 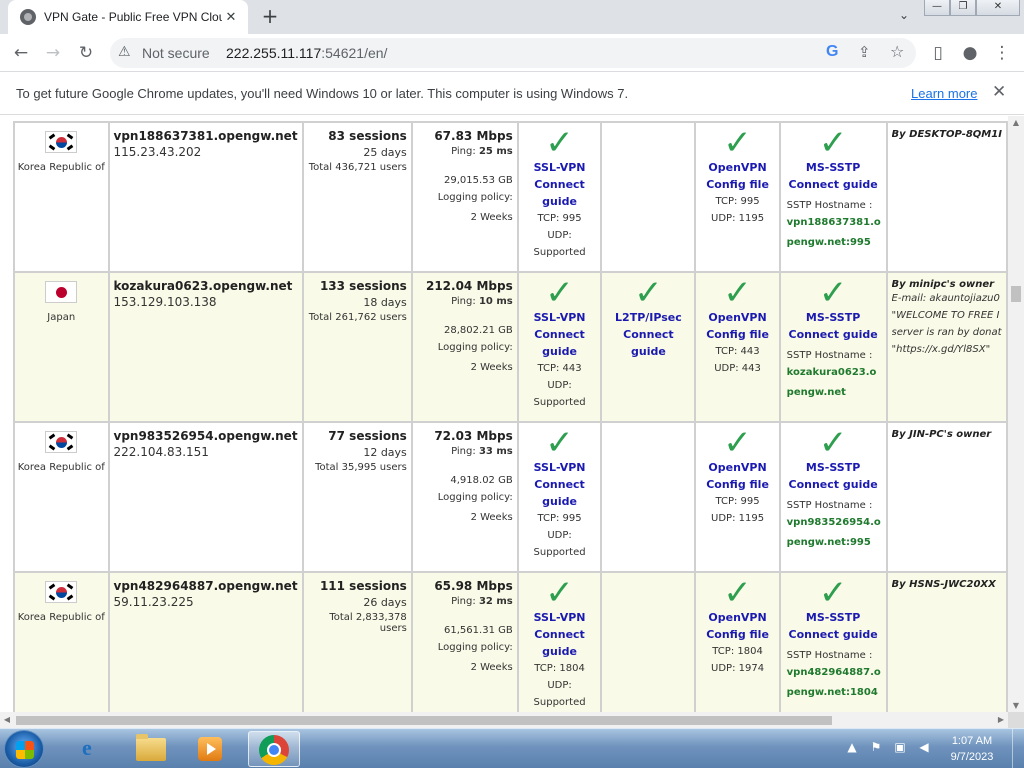 I want to click on vertical-scroll-thumb, so click(x=1016, y=294).